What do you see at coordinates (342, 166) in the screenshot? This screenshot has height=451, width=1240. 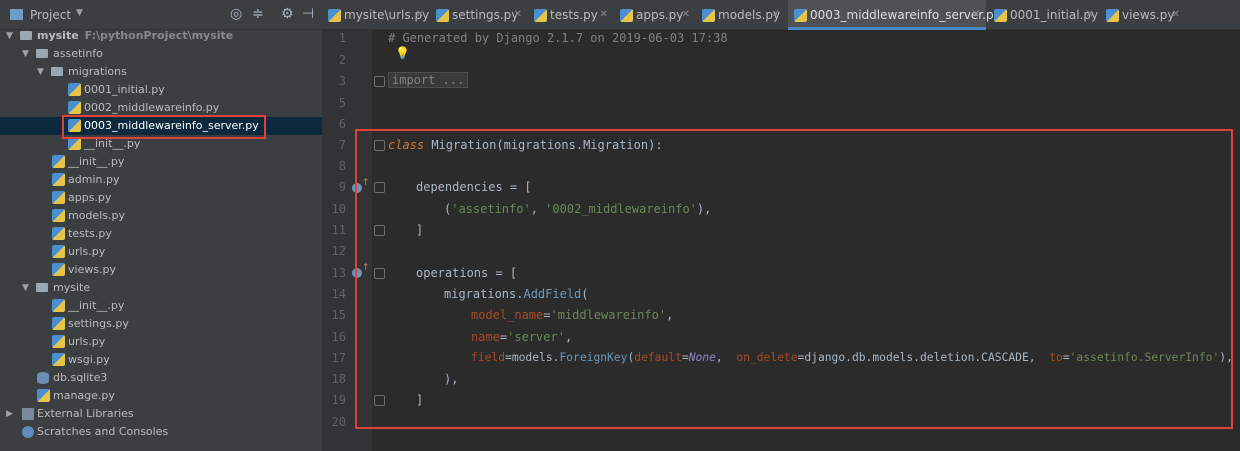 I see `line-number: 8` at bounding box center [342, 166].